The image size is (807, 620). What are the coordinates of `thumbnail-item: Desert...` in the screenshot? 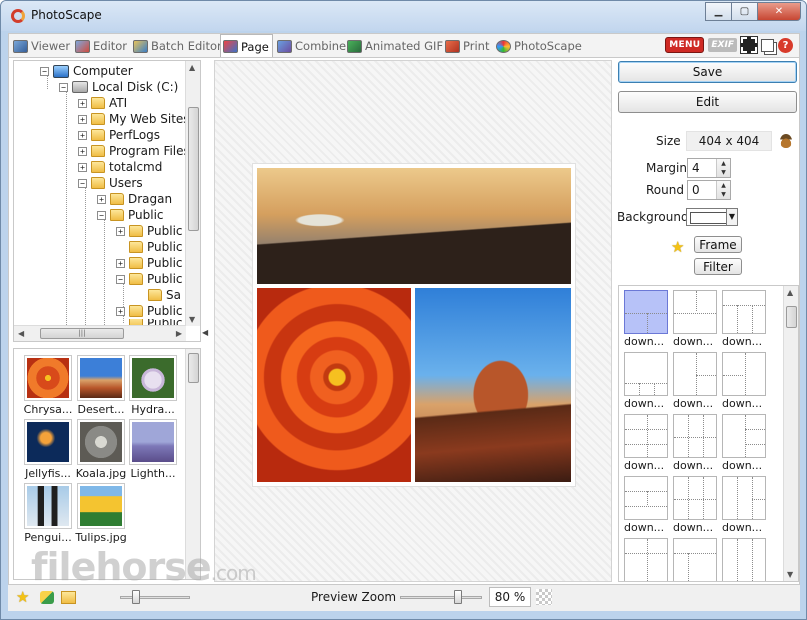 It's located at (101, 385).